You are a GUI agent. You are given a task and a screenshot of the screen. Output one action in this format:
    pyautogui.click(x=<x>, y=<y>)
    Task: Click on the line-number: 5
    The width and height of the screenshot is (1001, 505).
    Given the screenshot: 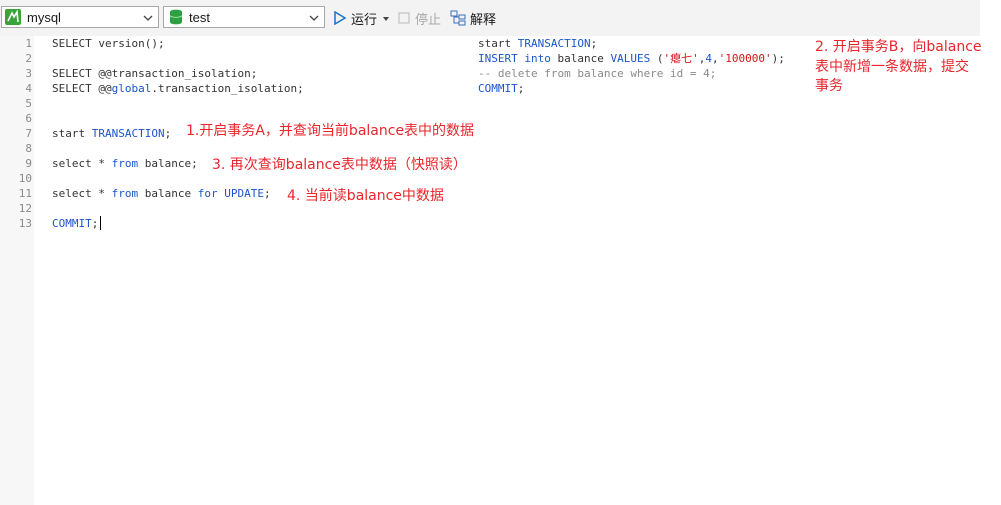 What is the action you would take?
    pyautogui.click(x=28, y=103)
    